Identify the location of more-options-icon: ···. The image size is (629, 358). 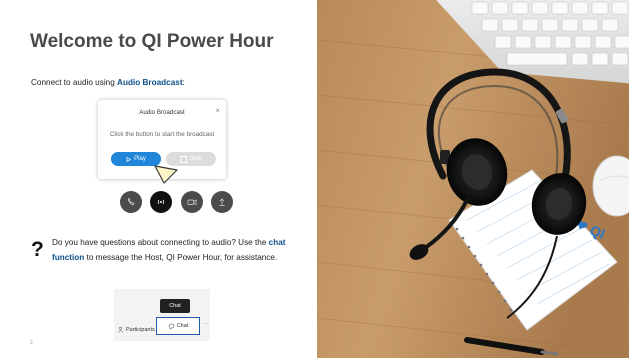
(205, 324).